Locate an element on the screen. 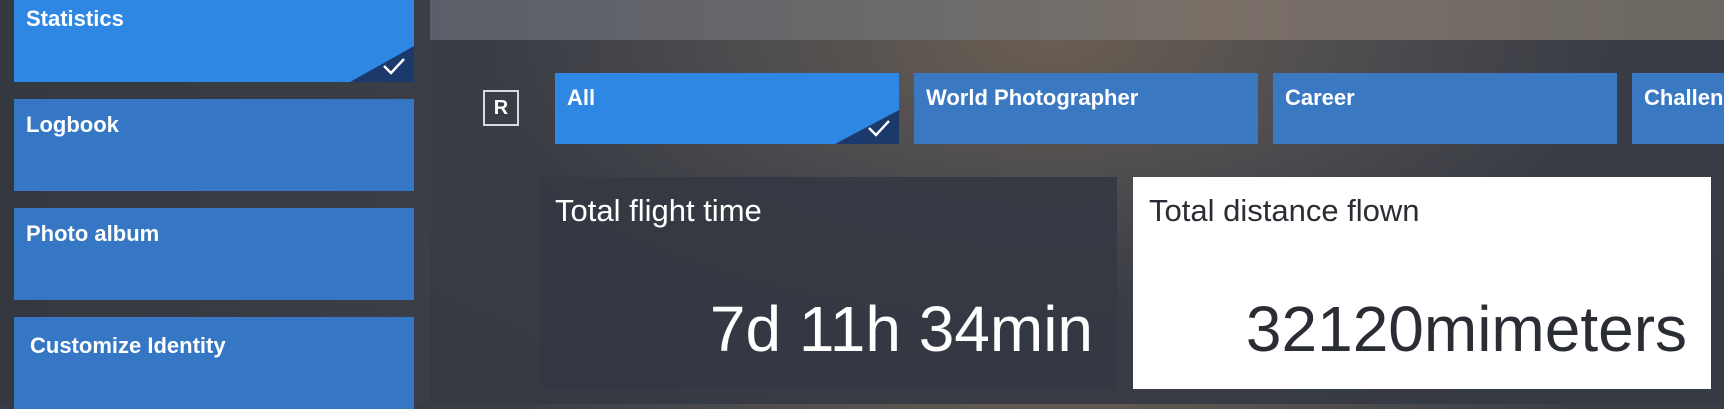 The image size is (1724, 409). sidebar-item-logbook: Logbook is located at coordinates (214, 145).